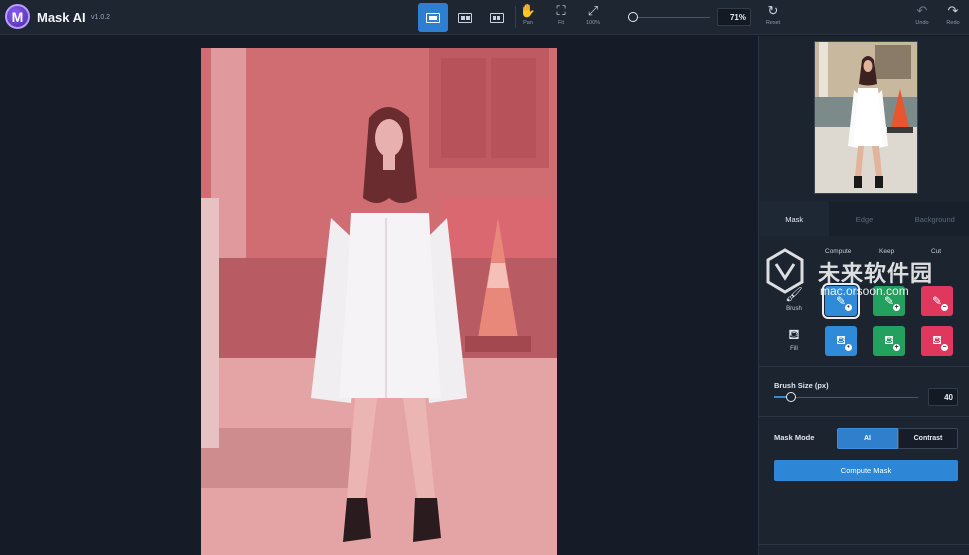 The image size is (969, 555). Describe the element at coordinates (785, 271) in the screenshot. I see `watermark-logo-icon` at that location.